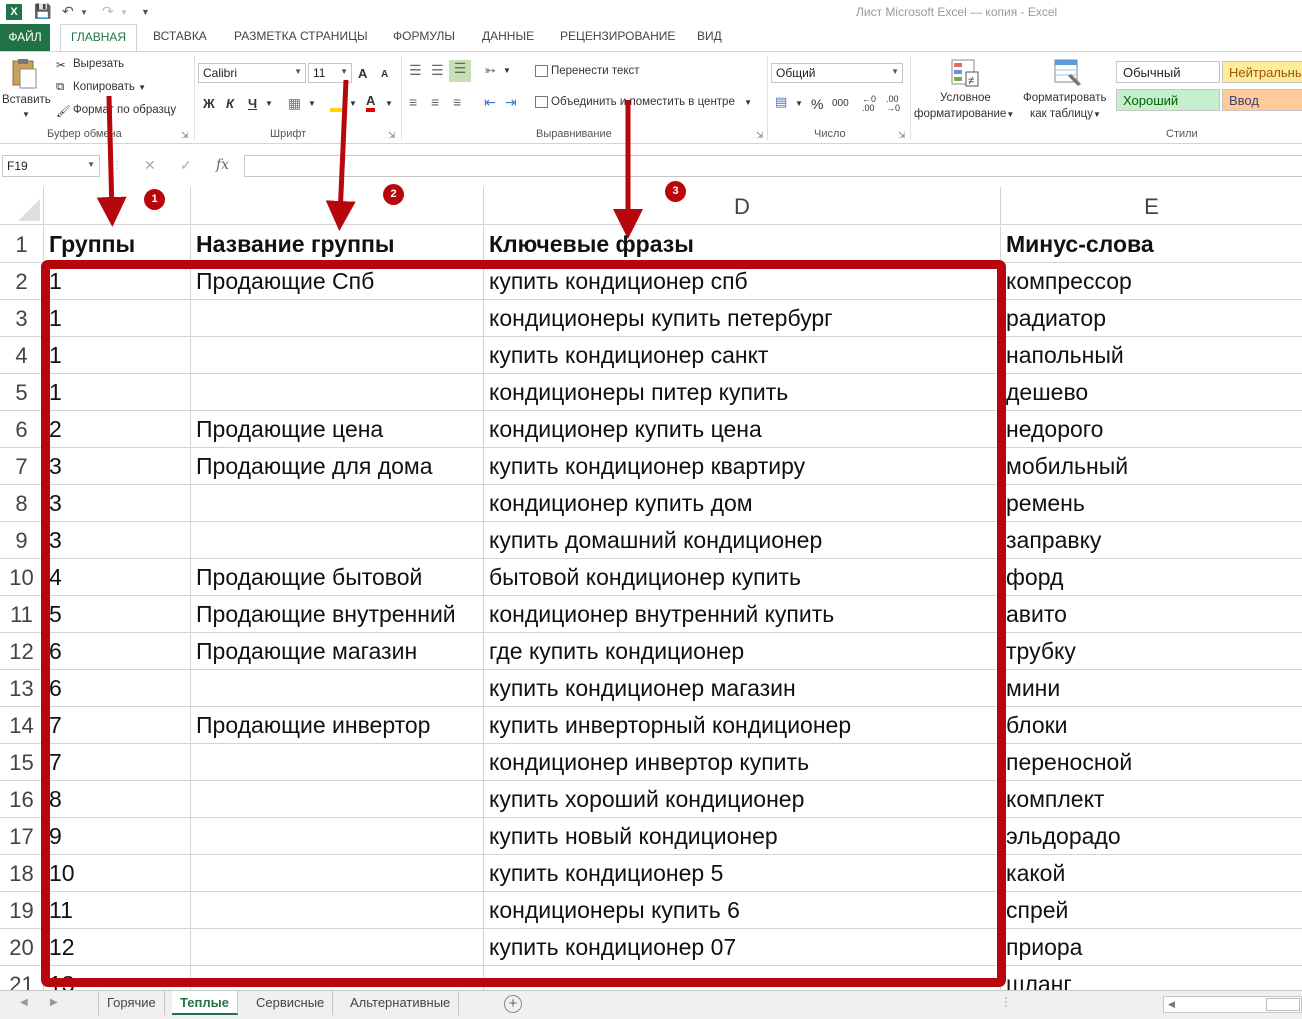  Describe the element at coordinates (511, 102) in the screenshot. I see `increase-indent-icon: ⇥` at that location.